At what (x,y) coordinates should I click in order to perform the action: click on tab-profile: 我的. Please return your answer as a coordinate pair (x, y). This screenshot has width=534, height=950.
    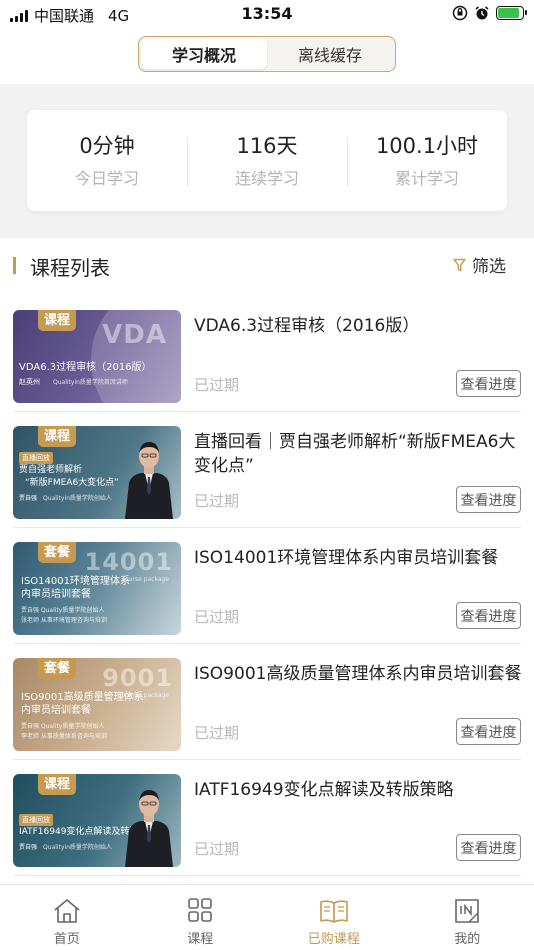
    Looking at the image, I should click on (467, 917).